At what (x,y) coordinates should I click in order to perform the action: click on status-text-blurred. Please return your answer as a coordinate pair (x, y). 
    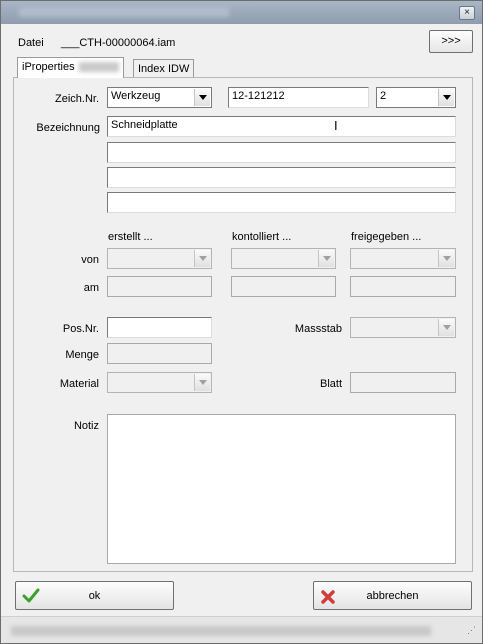
    Looking at the image, I should click on (221, 631).